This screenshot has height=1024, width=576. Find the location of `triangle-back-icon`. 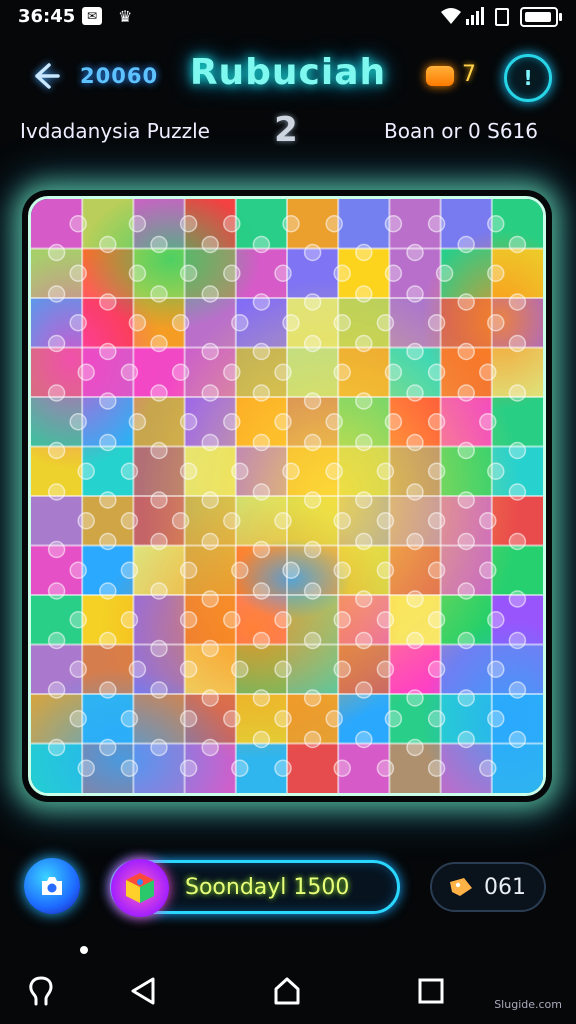

triangle-back-icon is located at coordinates (143, 991).